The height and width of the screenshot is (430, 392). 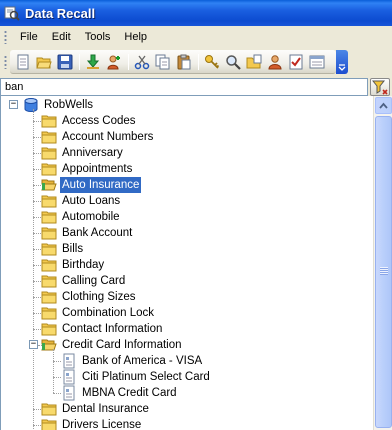 I want to click on tree-item-bills: Bills, so click(x=63, y=249).